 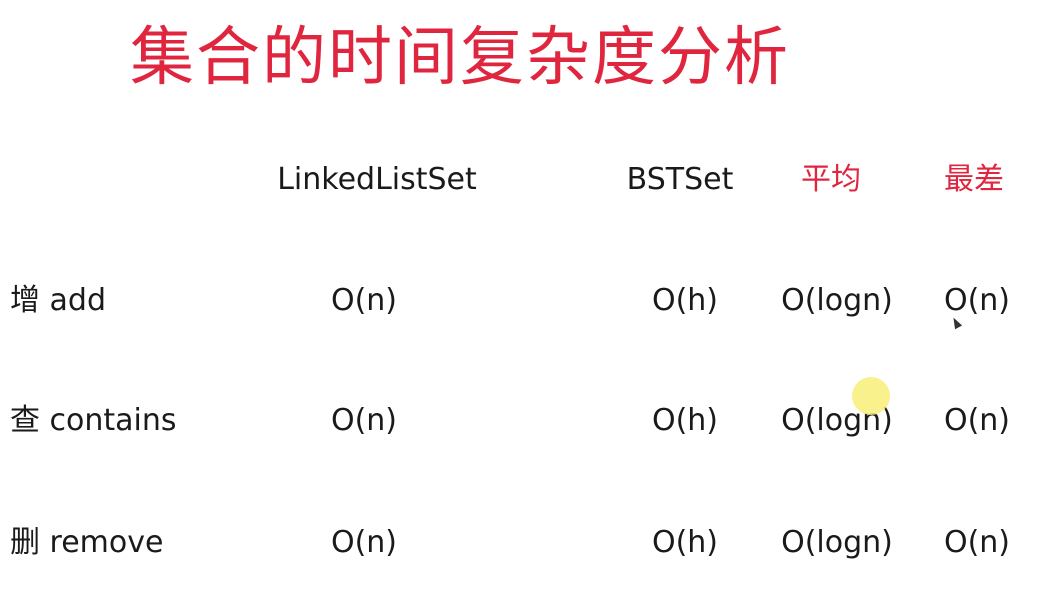 I want to click on cell-contains-linkedlist: O(n), so click(x=364, y=420).